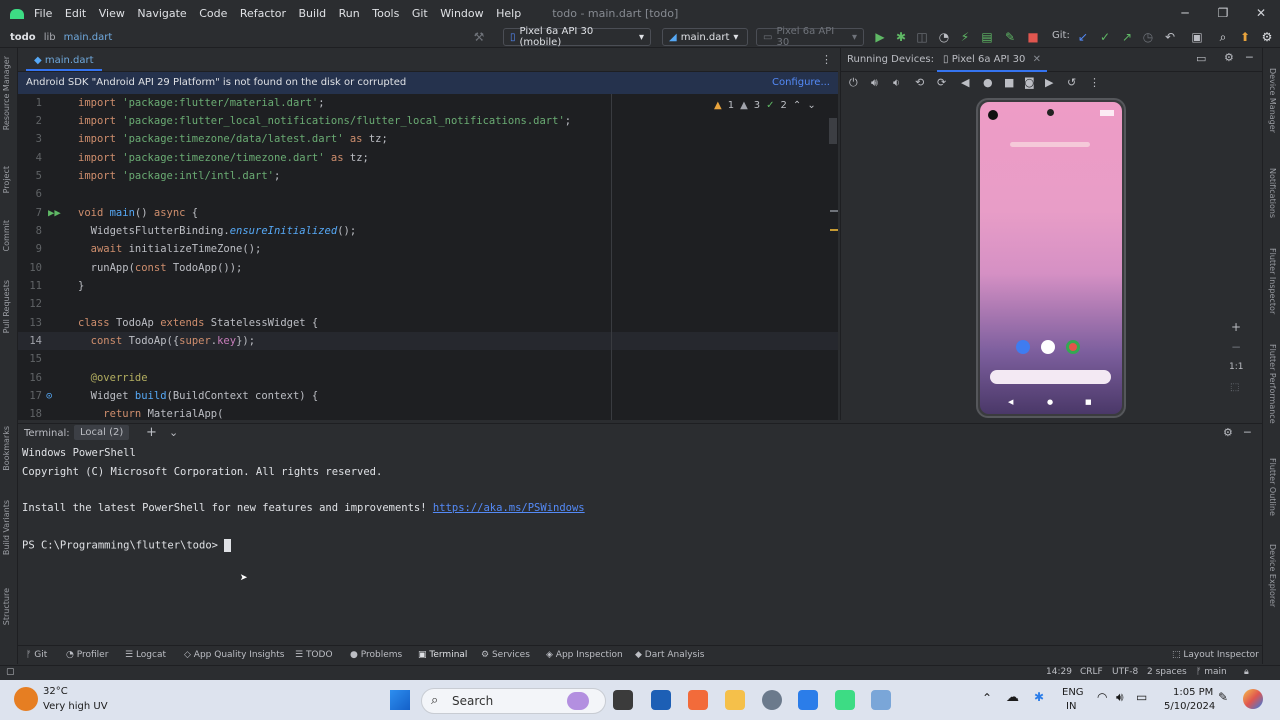 This screenshot has height=720, width=1280. Describe the element at coordinates (173, 432) in the screenshot. I see `chevron-down-icon: ⌄` at that location.